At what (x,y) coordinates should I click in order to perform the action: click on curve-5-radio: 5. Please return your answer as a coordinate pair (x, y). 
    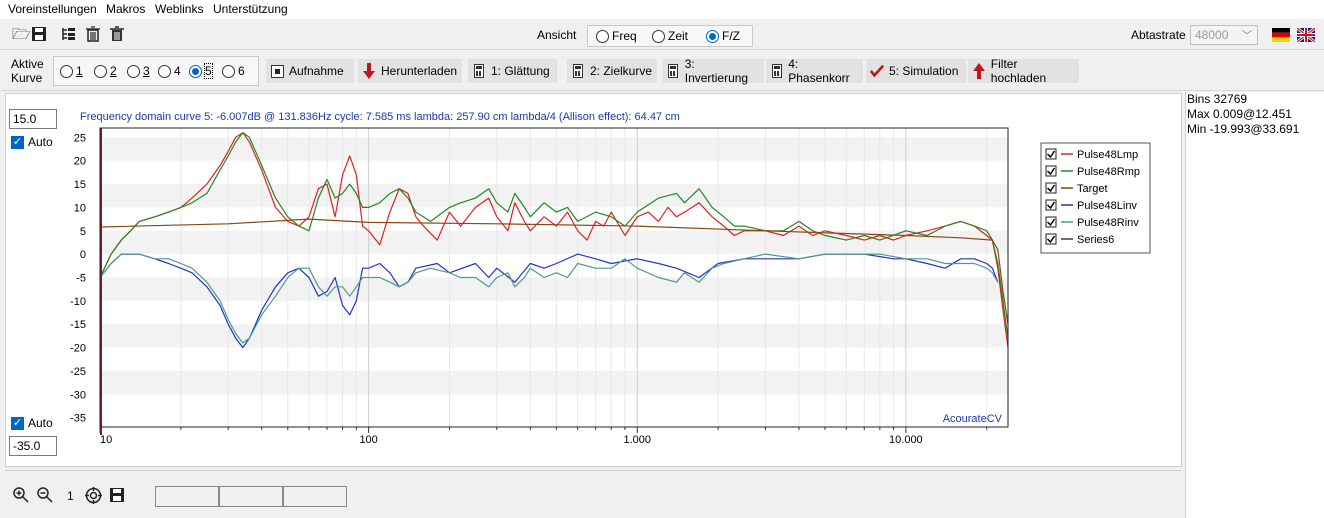
    Looking at the image, I should click on (201, 71).